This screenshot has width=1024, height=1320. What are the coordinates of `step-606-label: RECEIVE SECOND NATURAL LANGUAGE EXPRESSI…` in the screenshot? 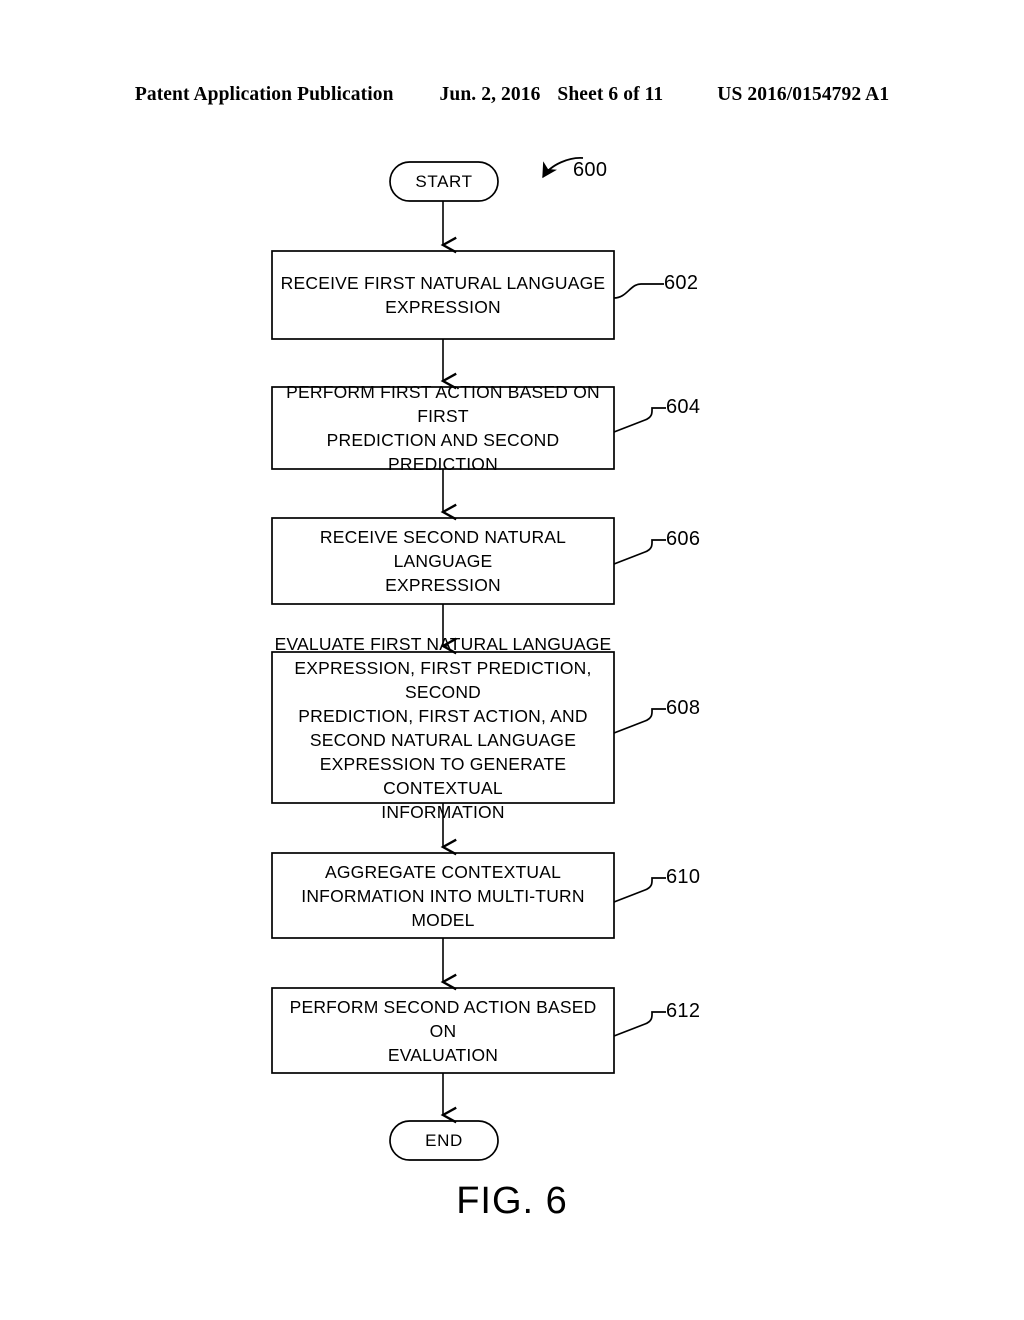 It's located at (443, 561).